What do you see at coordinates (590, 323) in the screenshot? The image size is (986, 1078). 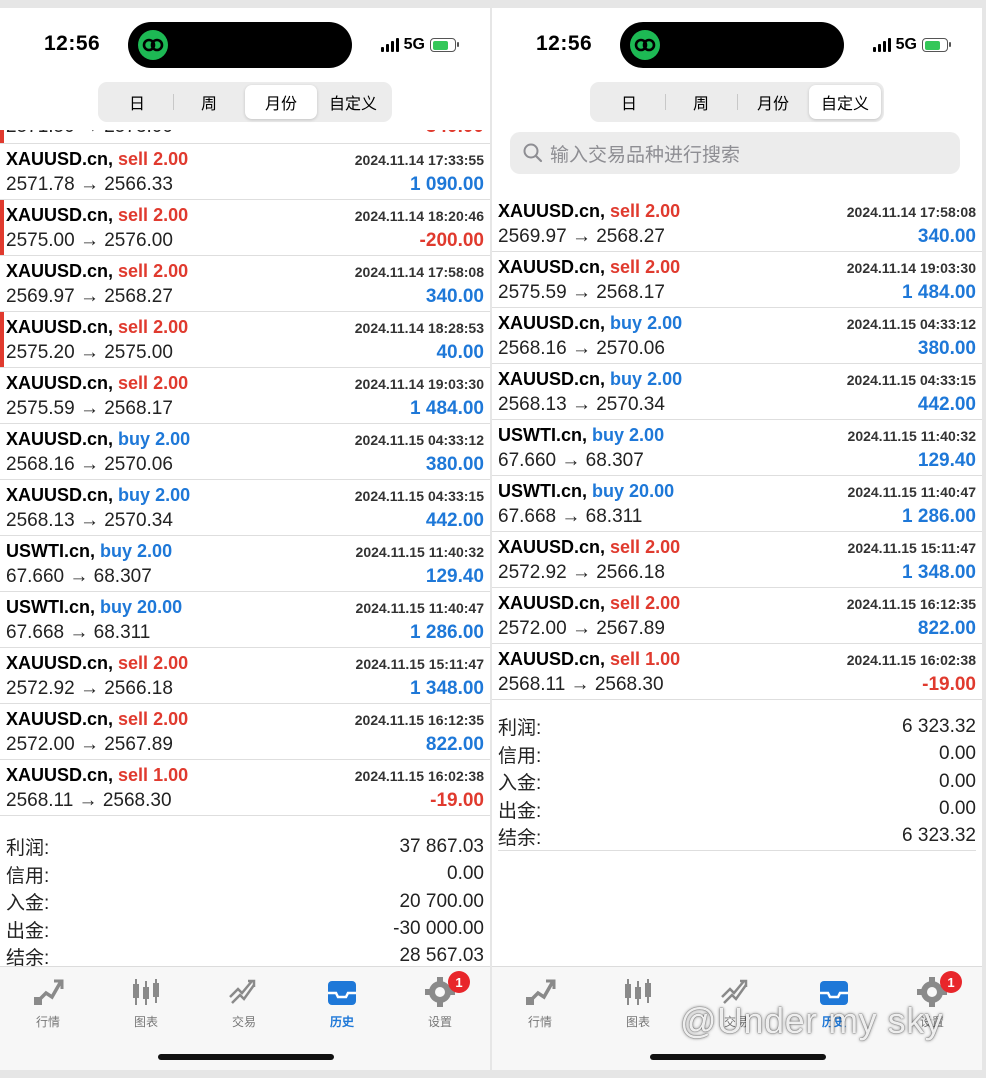 I see `deal-symbol-line: XAUUSD.cn, buy 2.00` at bounding box center [590, 323].